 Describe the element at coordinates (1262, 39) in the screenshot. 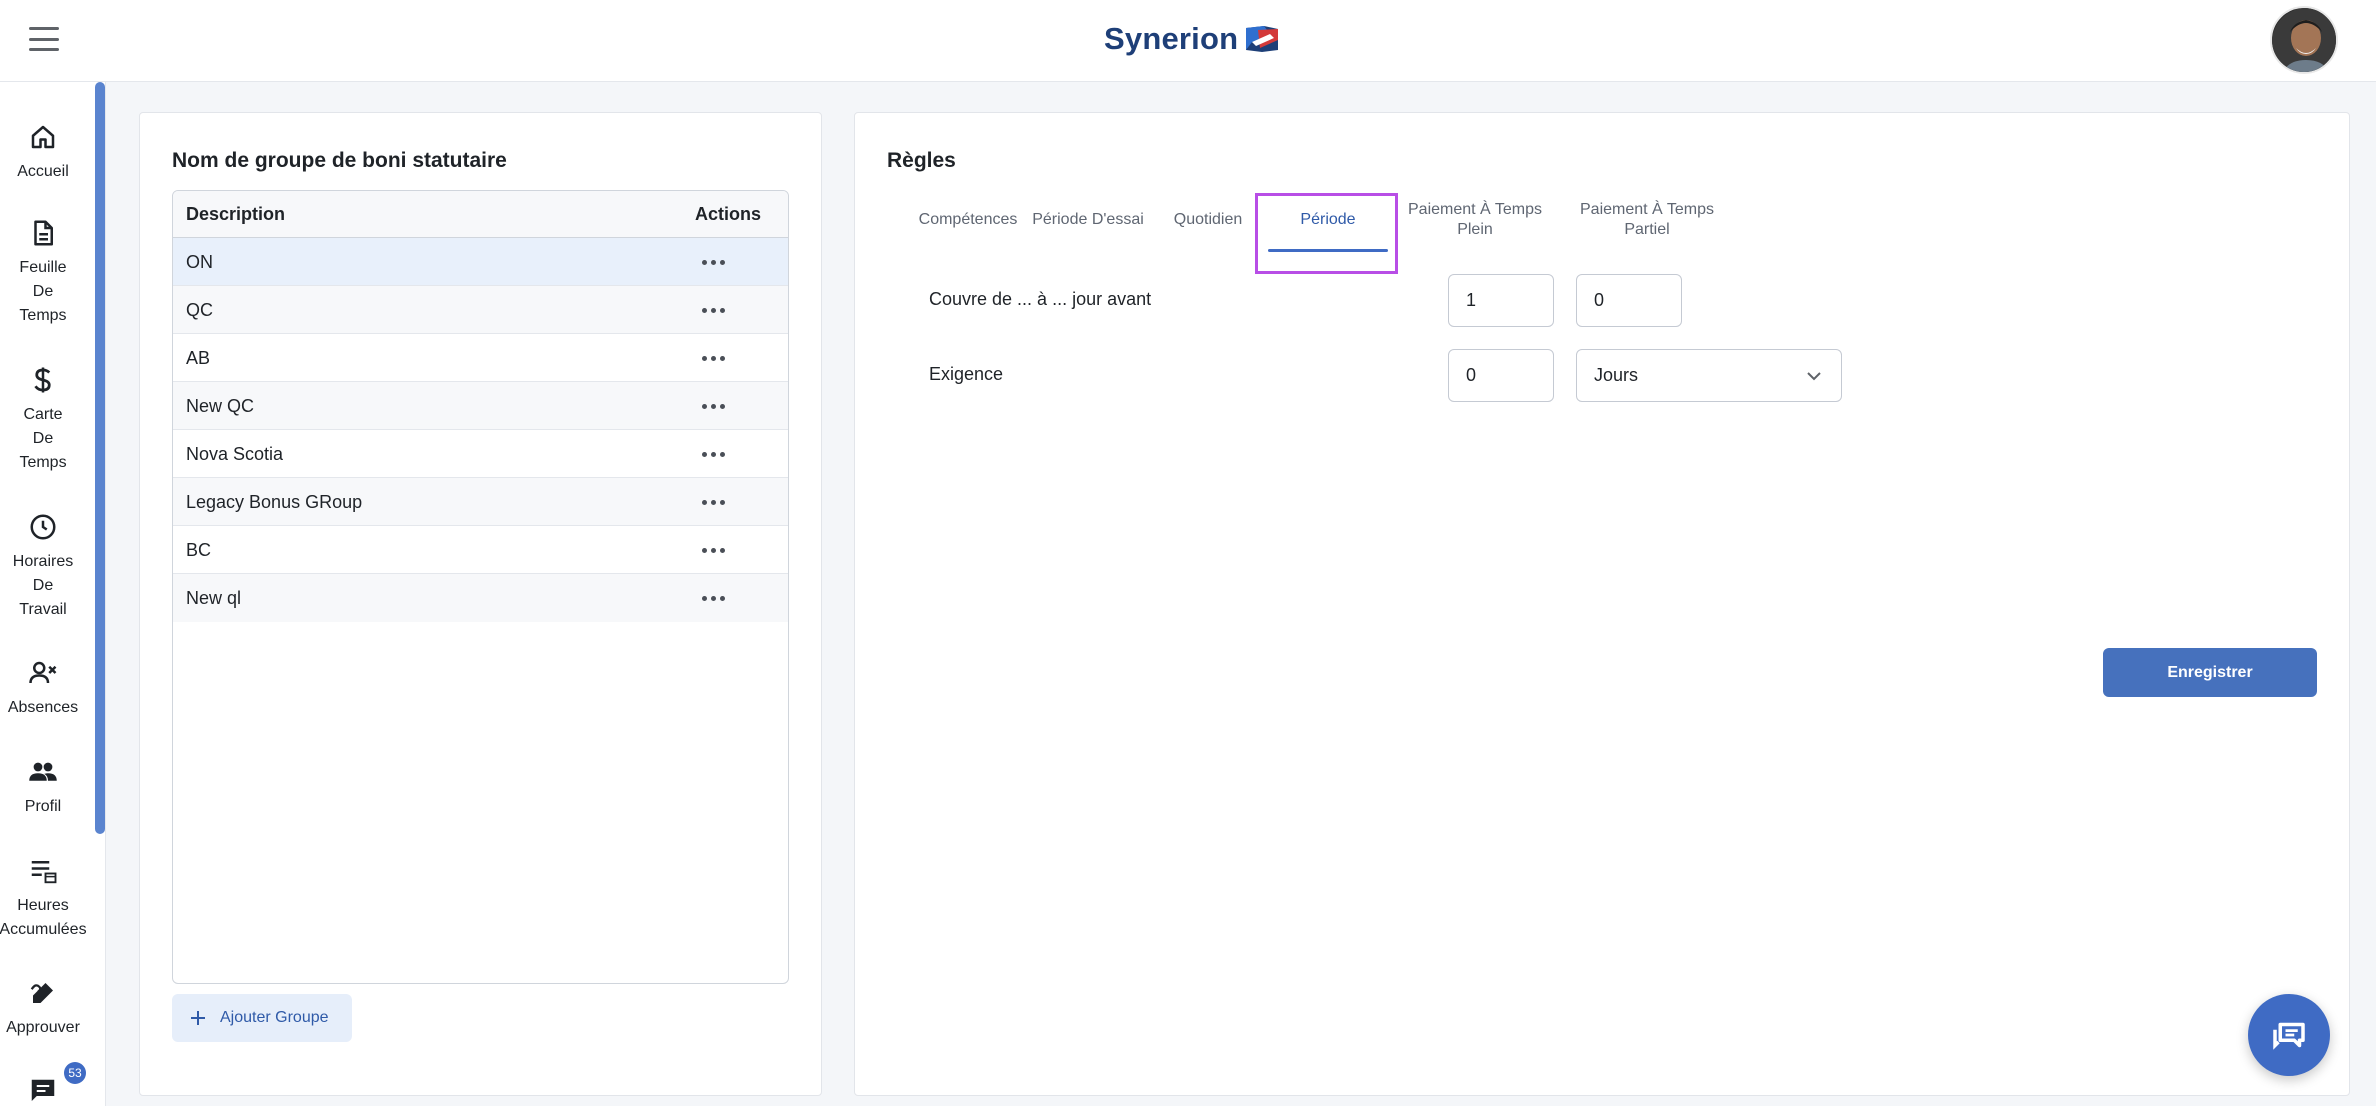

I see `synerion-flag-icon` at that location.